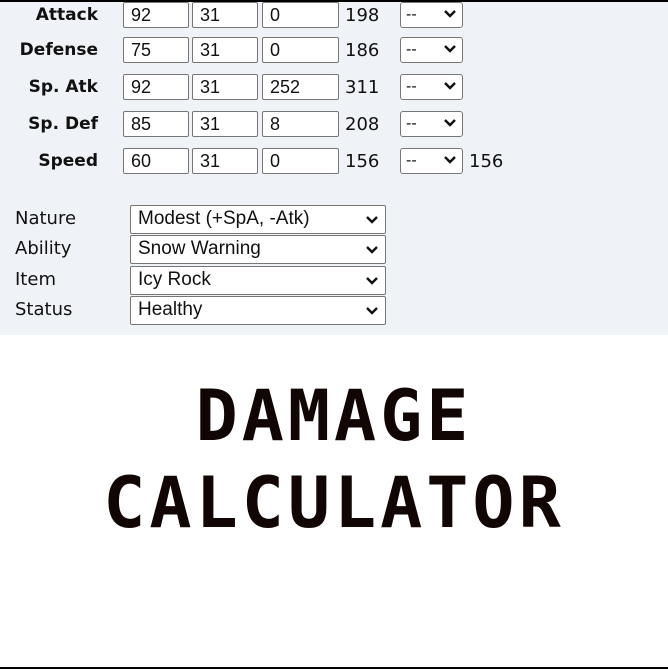  Describe the element at coordinates (63, 124) in the screenshot. I see `stat-label: Sp. Def` at that location.